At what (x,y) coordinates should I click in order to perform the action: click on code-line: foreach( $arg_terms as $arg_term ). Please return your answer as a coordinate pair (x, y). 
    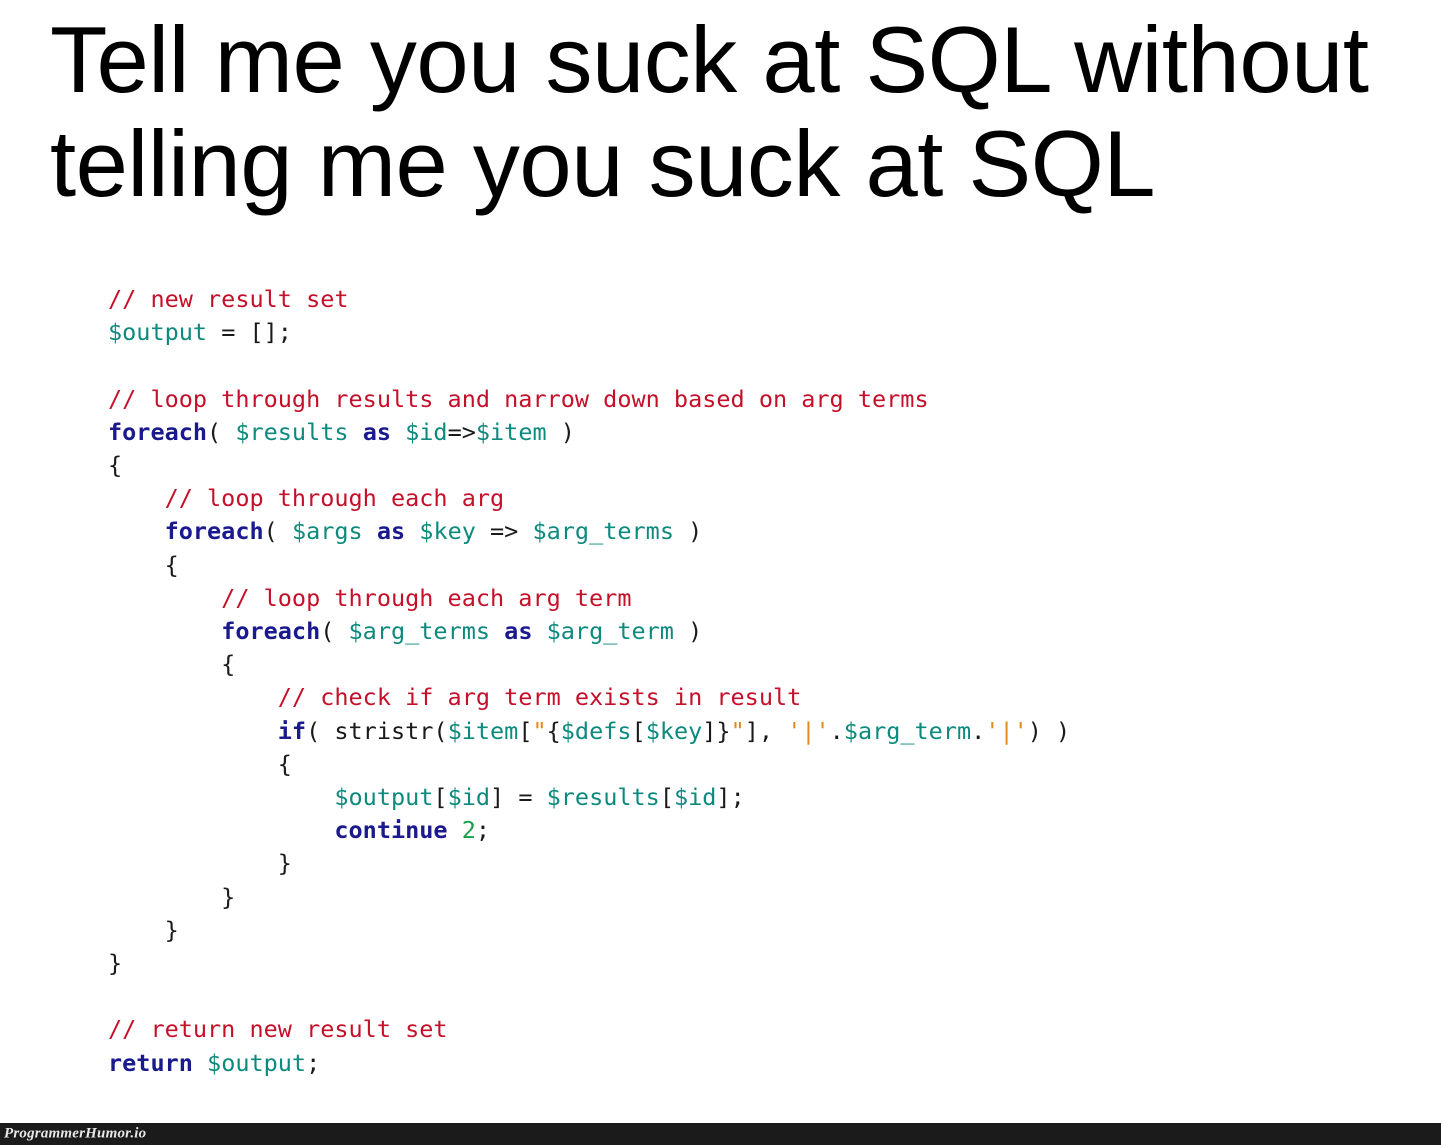
    Looking at the image, I should click on (589, 631).